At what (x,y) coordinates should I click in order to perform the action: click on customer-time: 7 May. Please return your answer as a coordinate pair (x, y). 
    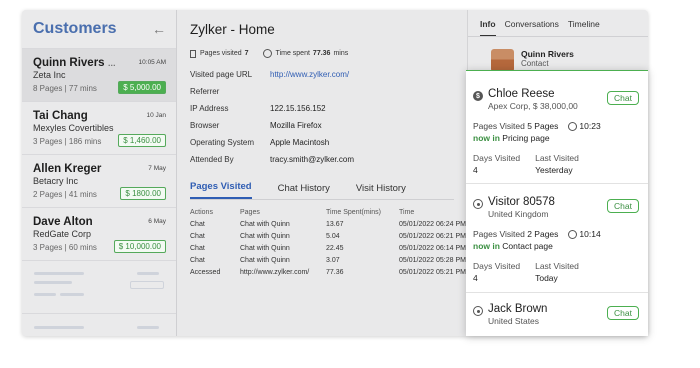
    Looking at the image, I should click on (157, 168).